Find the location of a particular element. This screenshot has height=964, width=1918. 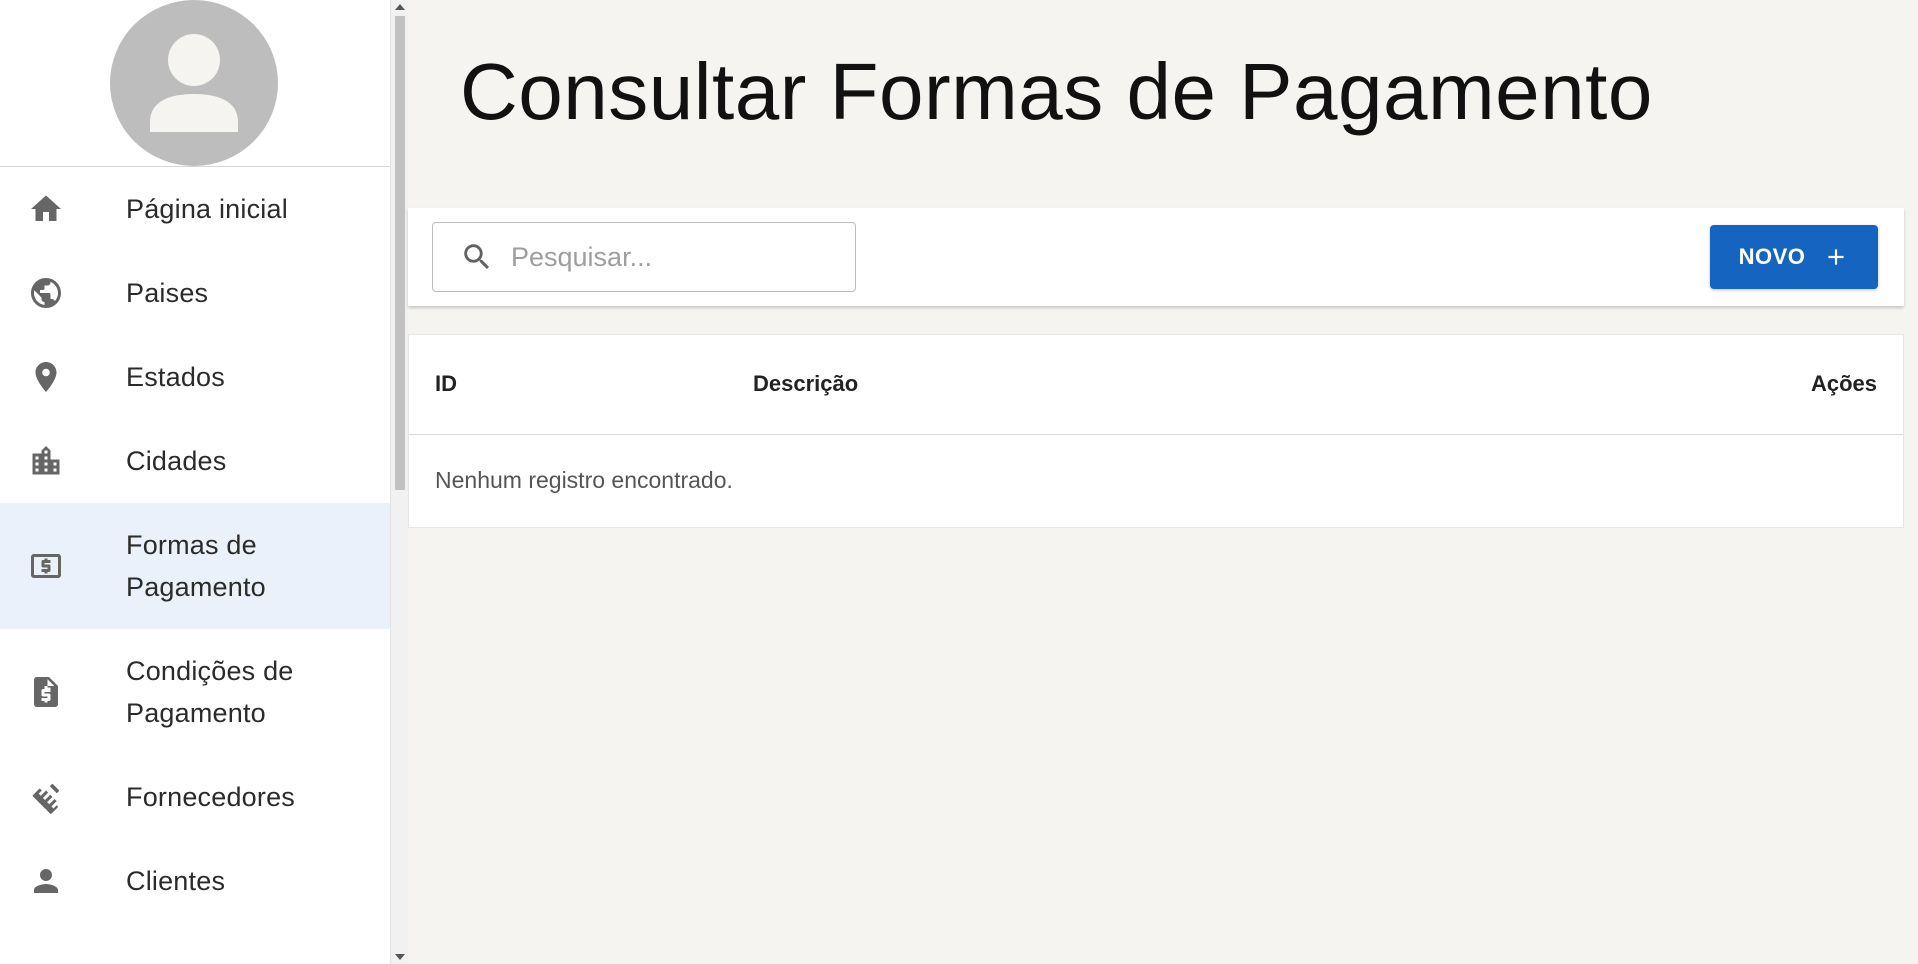

column-header-id: ID is located at coordinates (446, 384).